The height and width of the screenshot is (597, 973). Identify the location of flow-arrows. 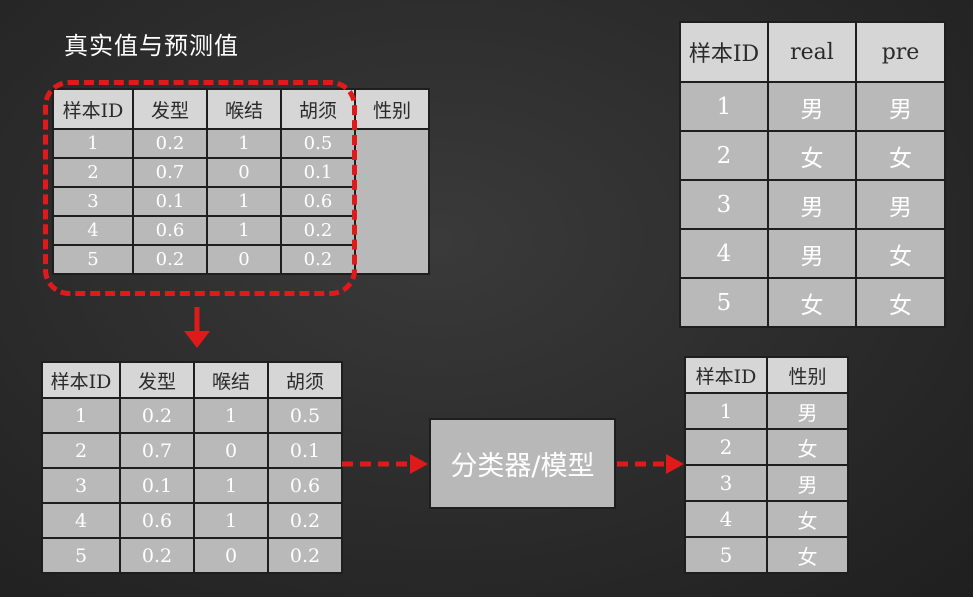
(434, 390).